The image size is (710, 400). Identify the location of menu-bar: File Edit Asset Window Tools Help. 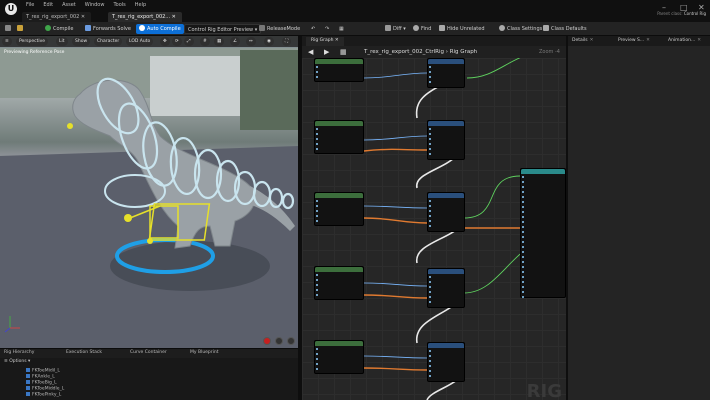
(86, 5).